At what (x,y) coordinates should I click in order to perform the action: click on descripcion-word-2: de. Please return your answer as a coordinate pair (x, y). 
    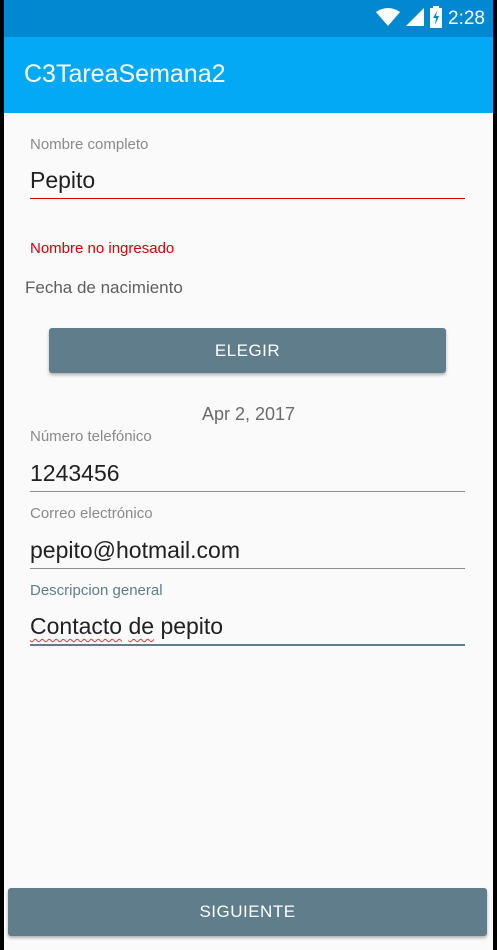
    Looking at the image, I should click on (141, 626).